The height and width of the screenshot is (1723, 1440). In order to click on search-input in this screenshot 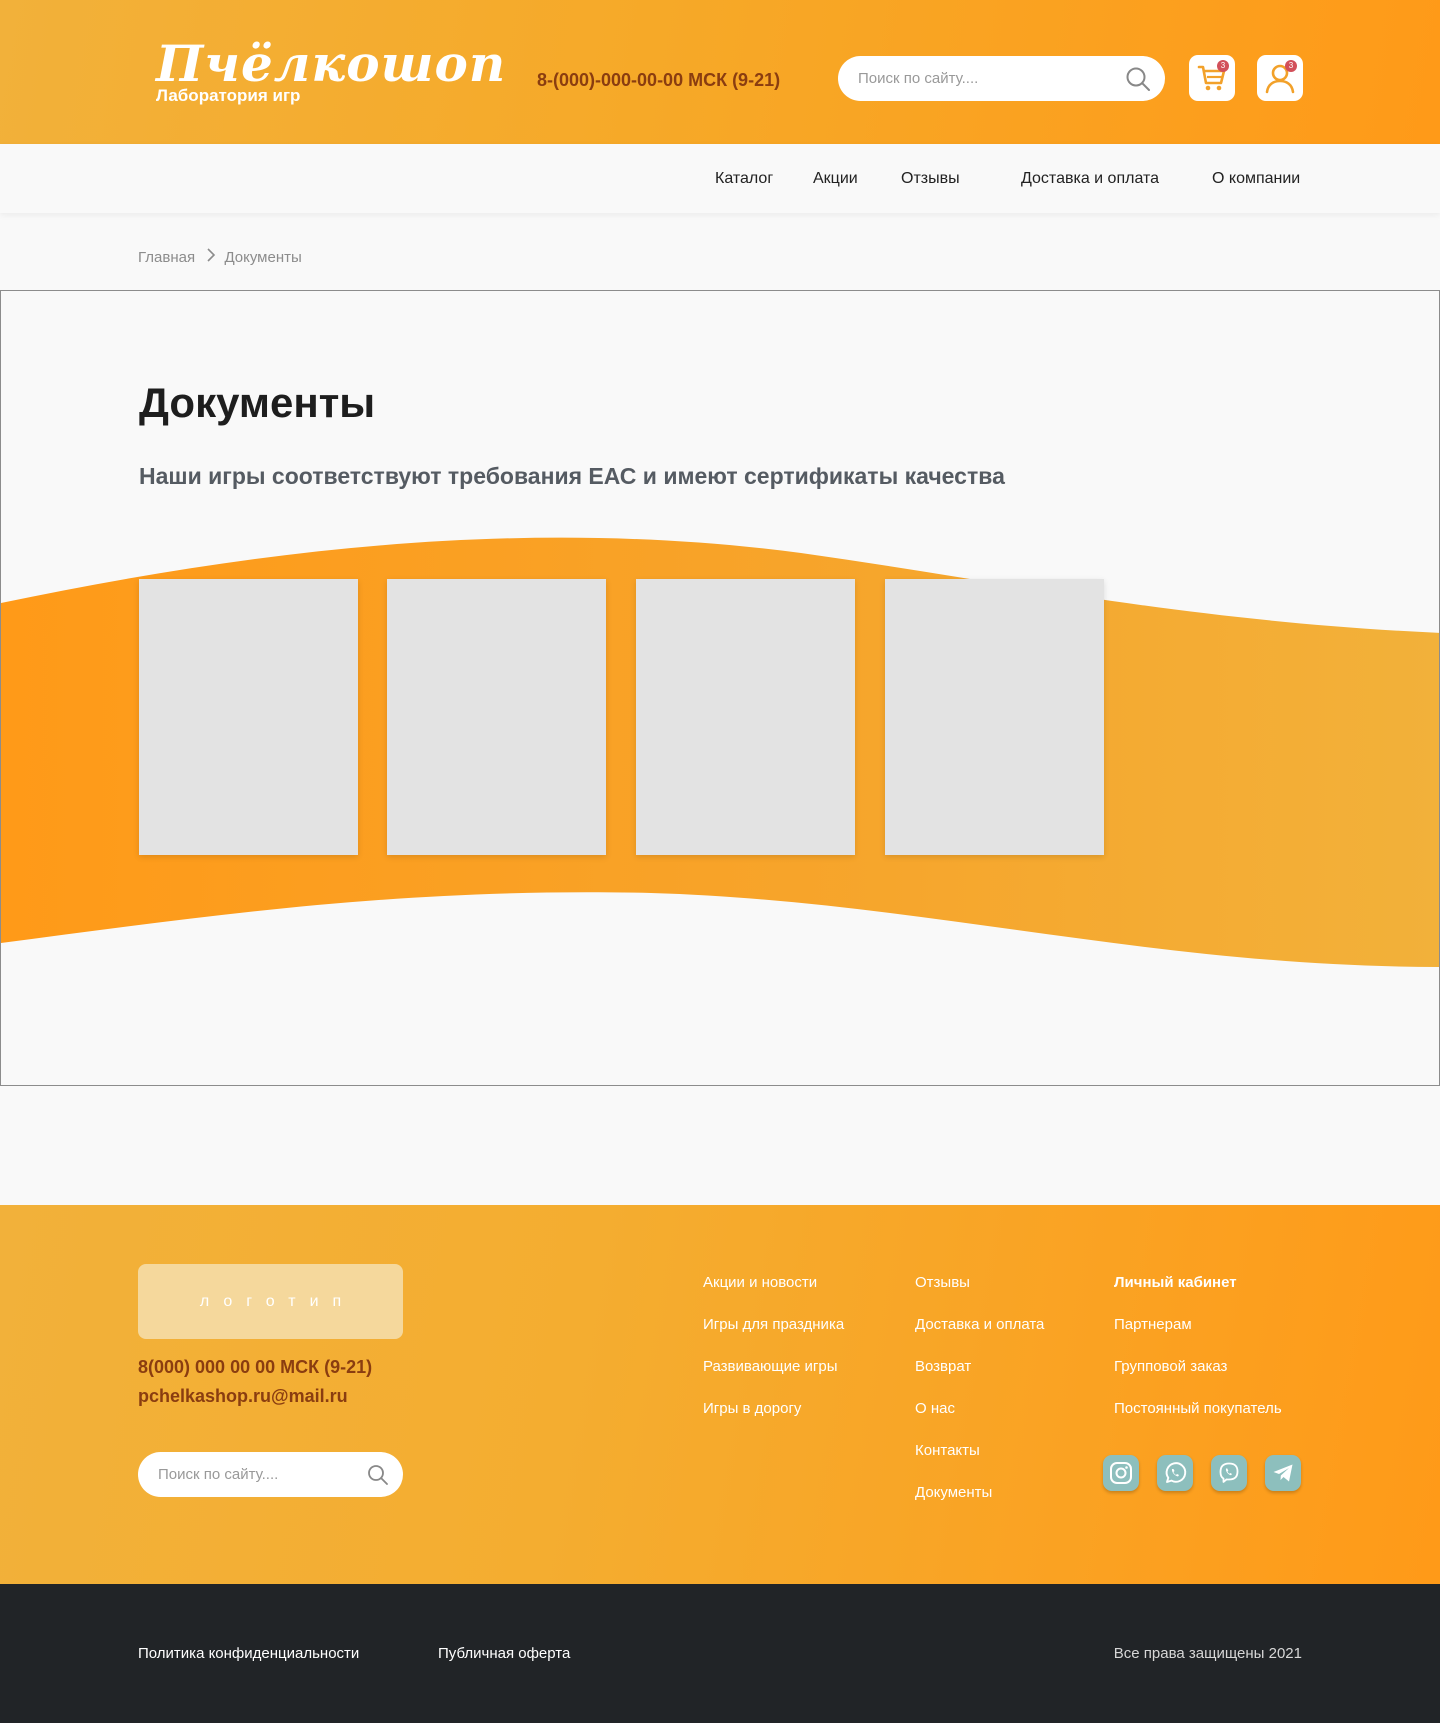, I will do `click(983, 78)`.